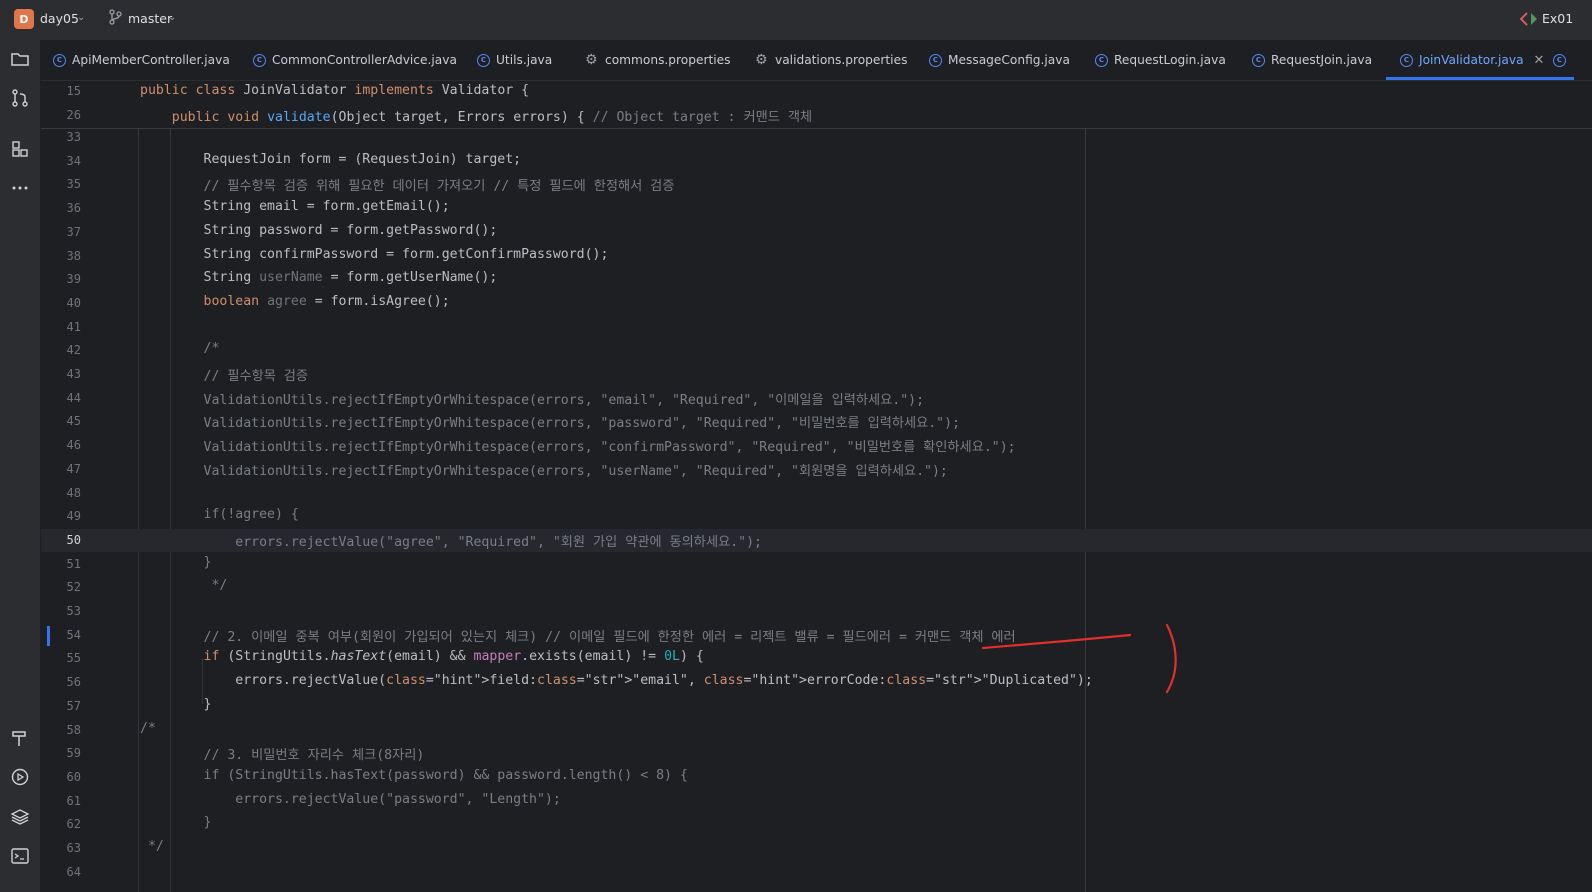  What do you see at coordinates (20, 466) in the screenshot?
I see `tool-window-strip` at bounding box center [20, 466].